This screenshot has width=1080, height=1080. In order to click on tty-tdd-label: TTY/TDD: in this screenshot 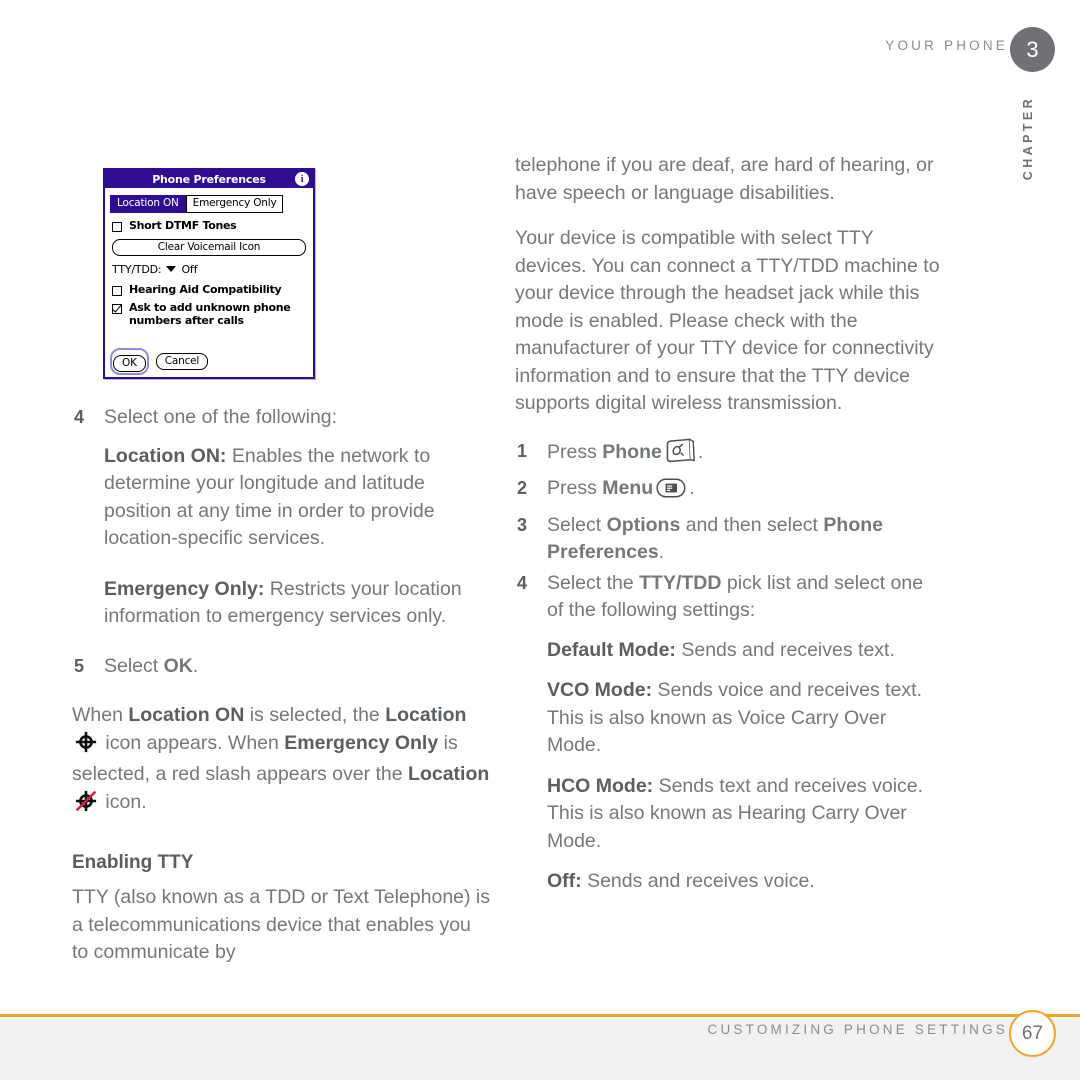, I will do `click(137, 269)`.